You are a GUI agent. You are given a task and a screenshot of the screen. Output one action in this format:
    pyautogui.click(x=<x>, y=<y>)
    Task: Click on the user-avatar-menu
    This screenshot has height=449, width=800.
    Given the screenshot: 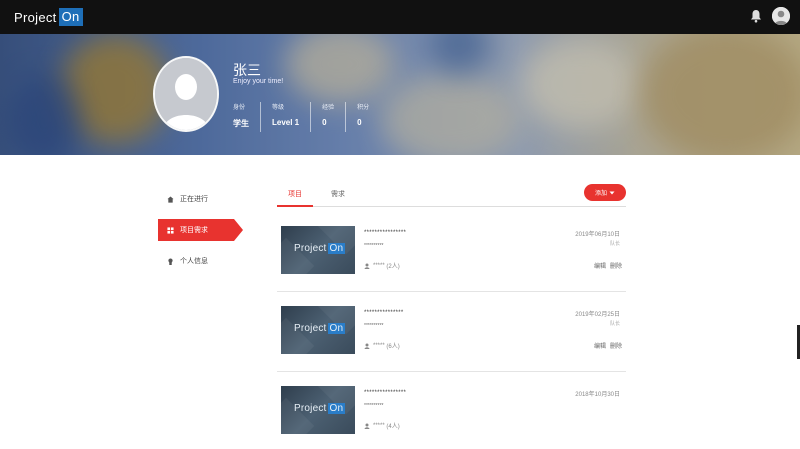 What is the action you would take?
    pyautogui.click(x=781, y=16)
    